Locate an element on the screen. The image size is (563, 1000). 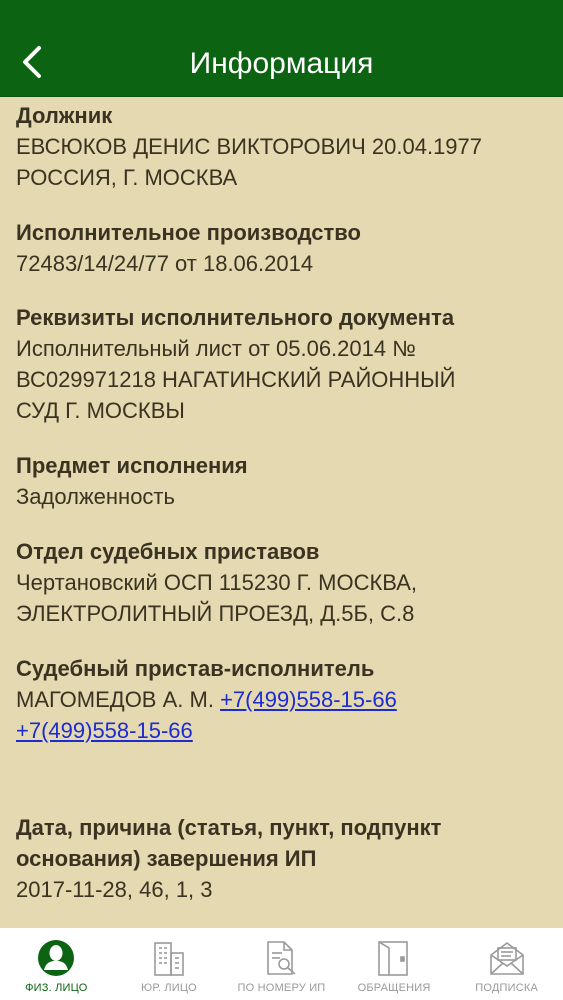
page-title: Информация is located at coordinates (281, 63).